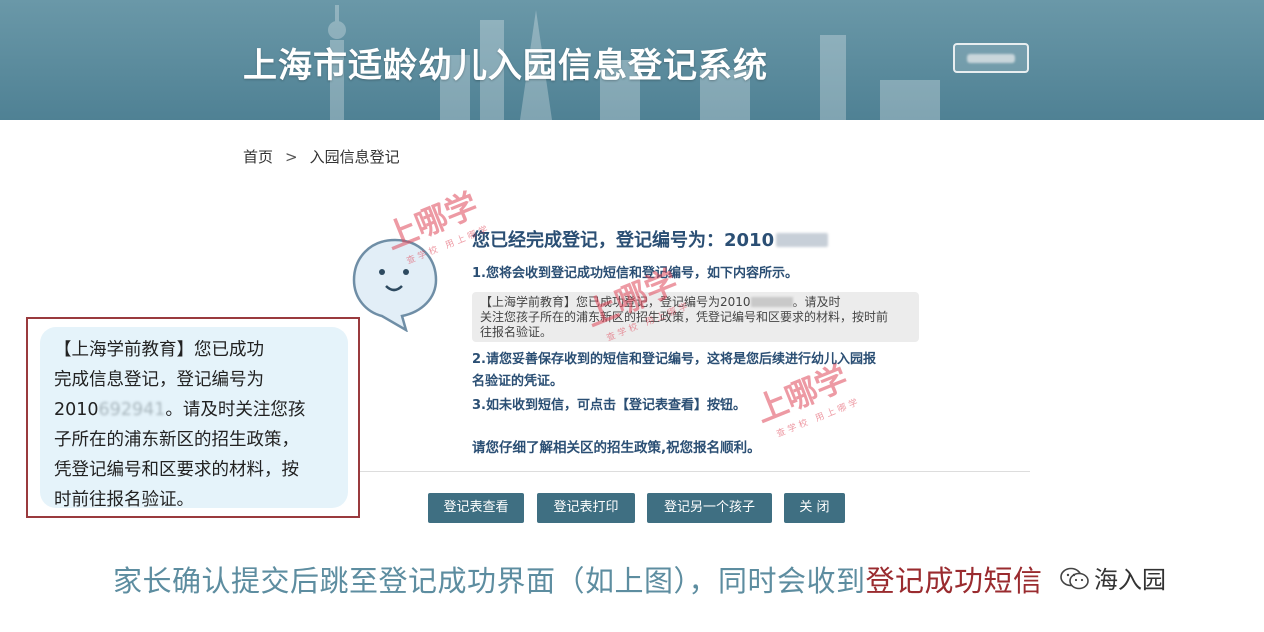 This screenshot has width=1264, height=632. Describe the element at coordinates (354, 157) in the screenshot. I see `breadcrumb-current: 入园信息登记` at that location.